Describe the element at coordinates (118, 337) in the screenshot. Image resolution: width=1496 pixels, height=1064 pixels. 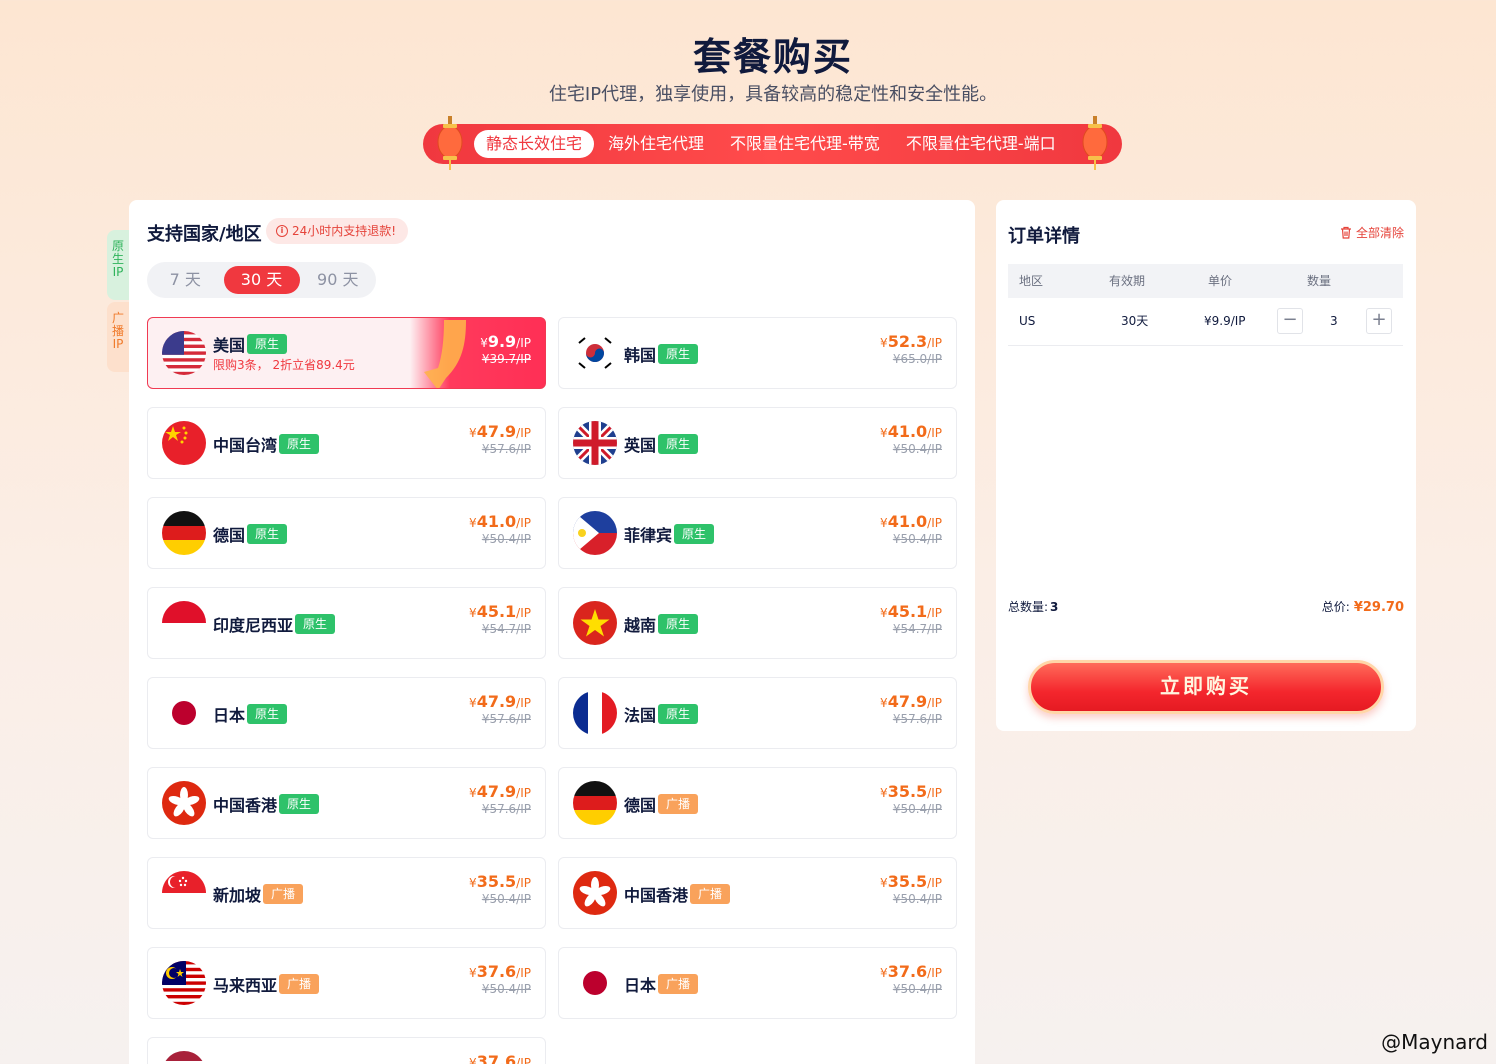
I see `side-tab-broadcast-ip: 广播IP` at that location.